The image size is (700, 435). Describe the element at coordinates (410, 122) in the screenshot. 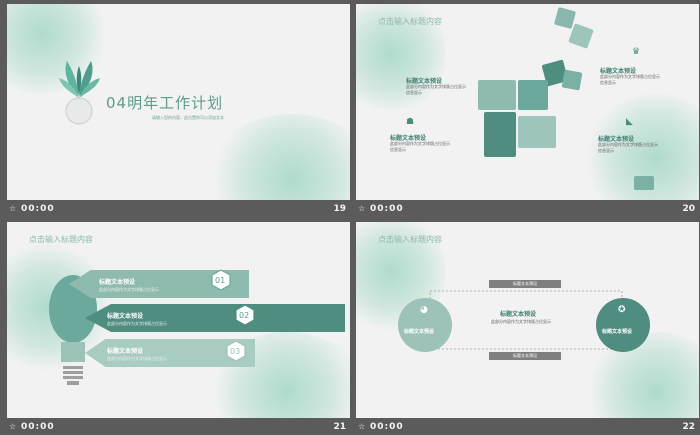

I see `people-icon: ☗` at that location.